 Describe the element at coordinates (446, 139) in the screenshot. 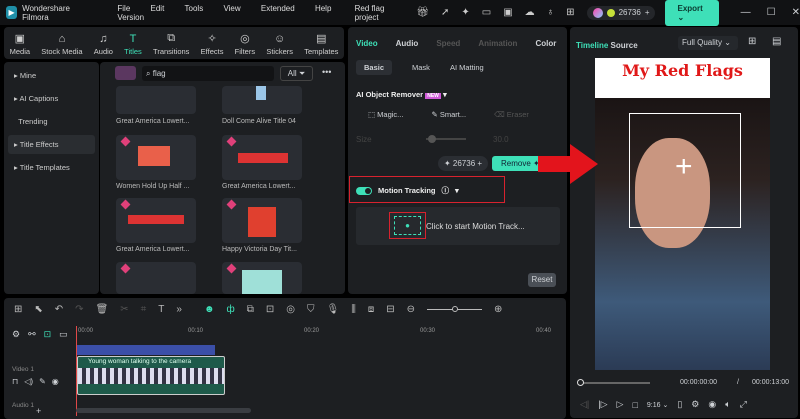

I see `size-slider` at that location.